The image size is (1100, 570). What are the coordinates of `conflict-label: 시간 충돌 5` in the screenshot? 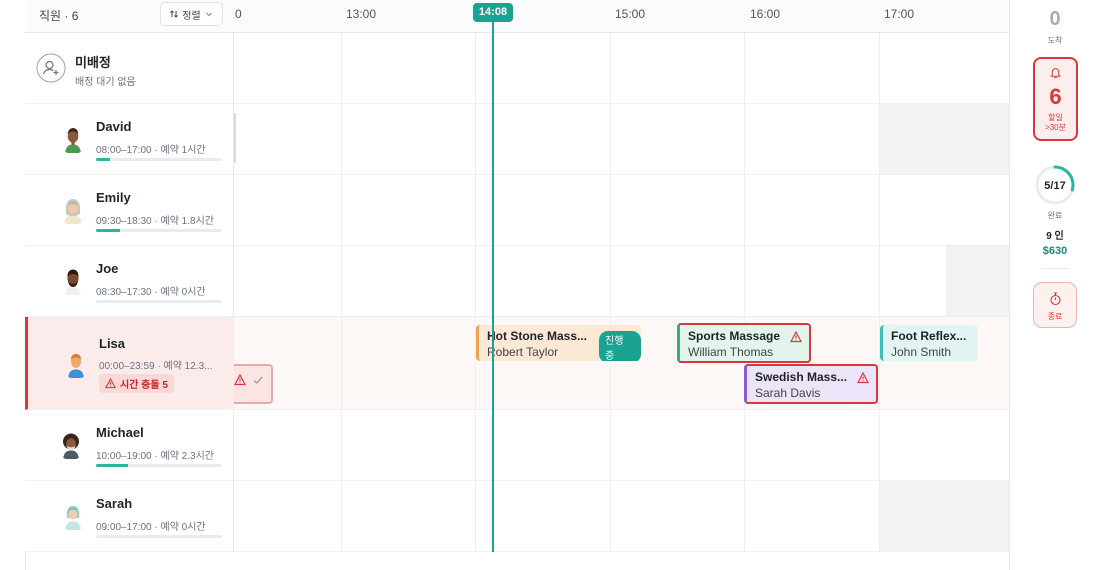 It's located at (144, 385).